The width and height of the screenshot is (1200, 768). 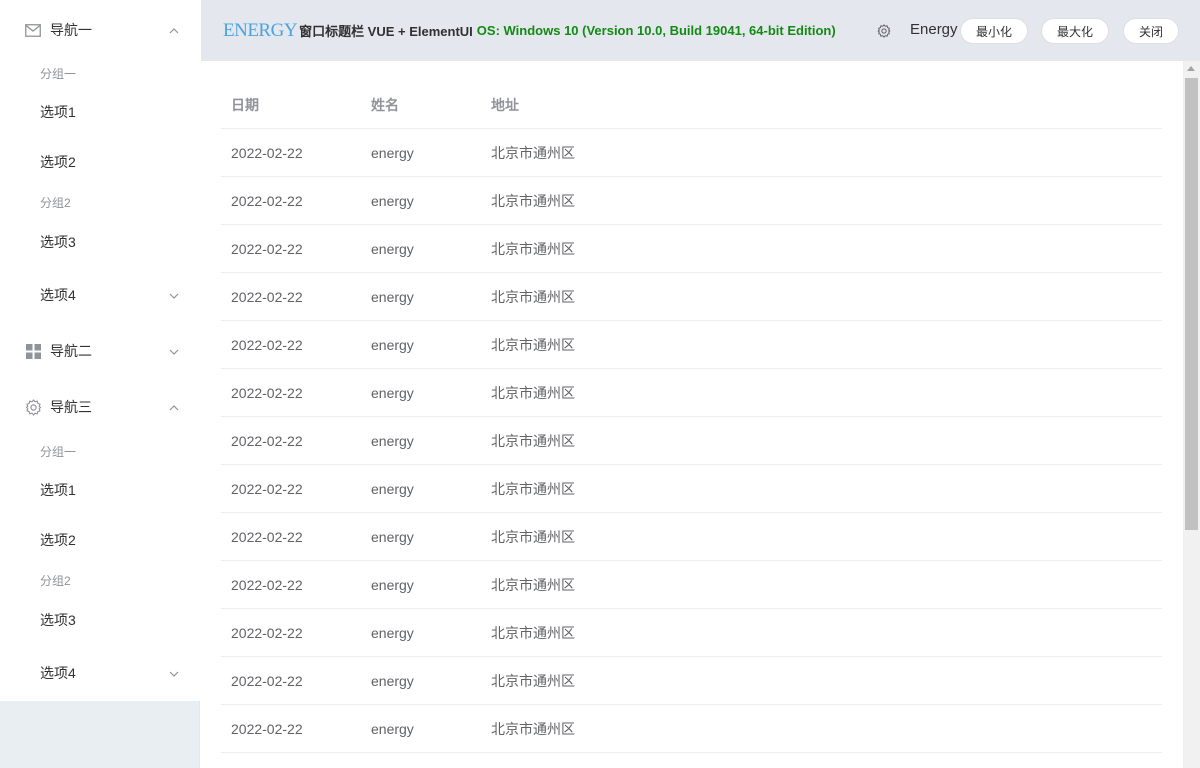 I want to click on nav-1-submenu-title: 导航一, so click(x=100, y=30).